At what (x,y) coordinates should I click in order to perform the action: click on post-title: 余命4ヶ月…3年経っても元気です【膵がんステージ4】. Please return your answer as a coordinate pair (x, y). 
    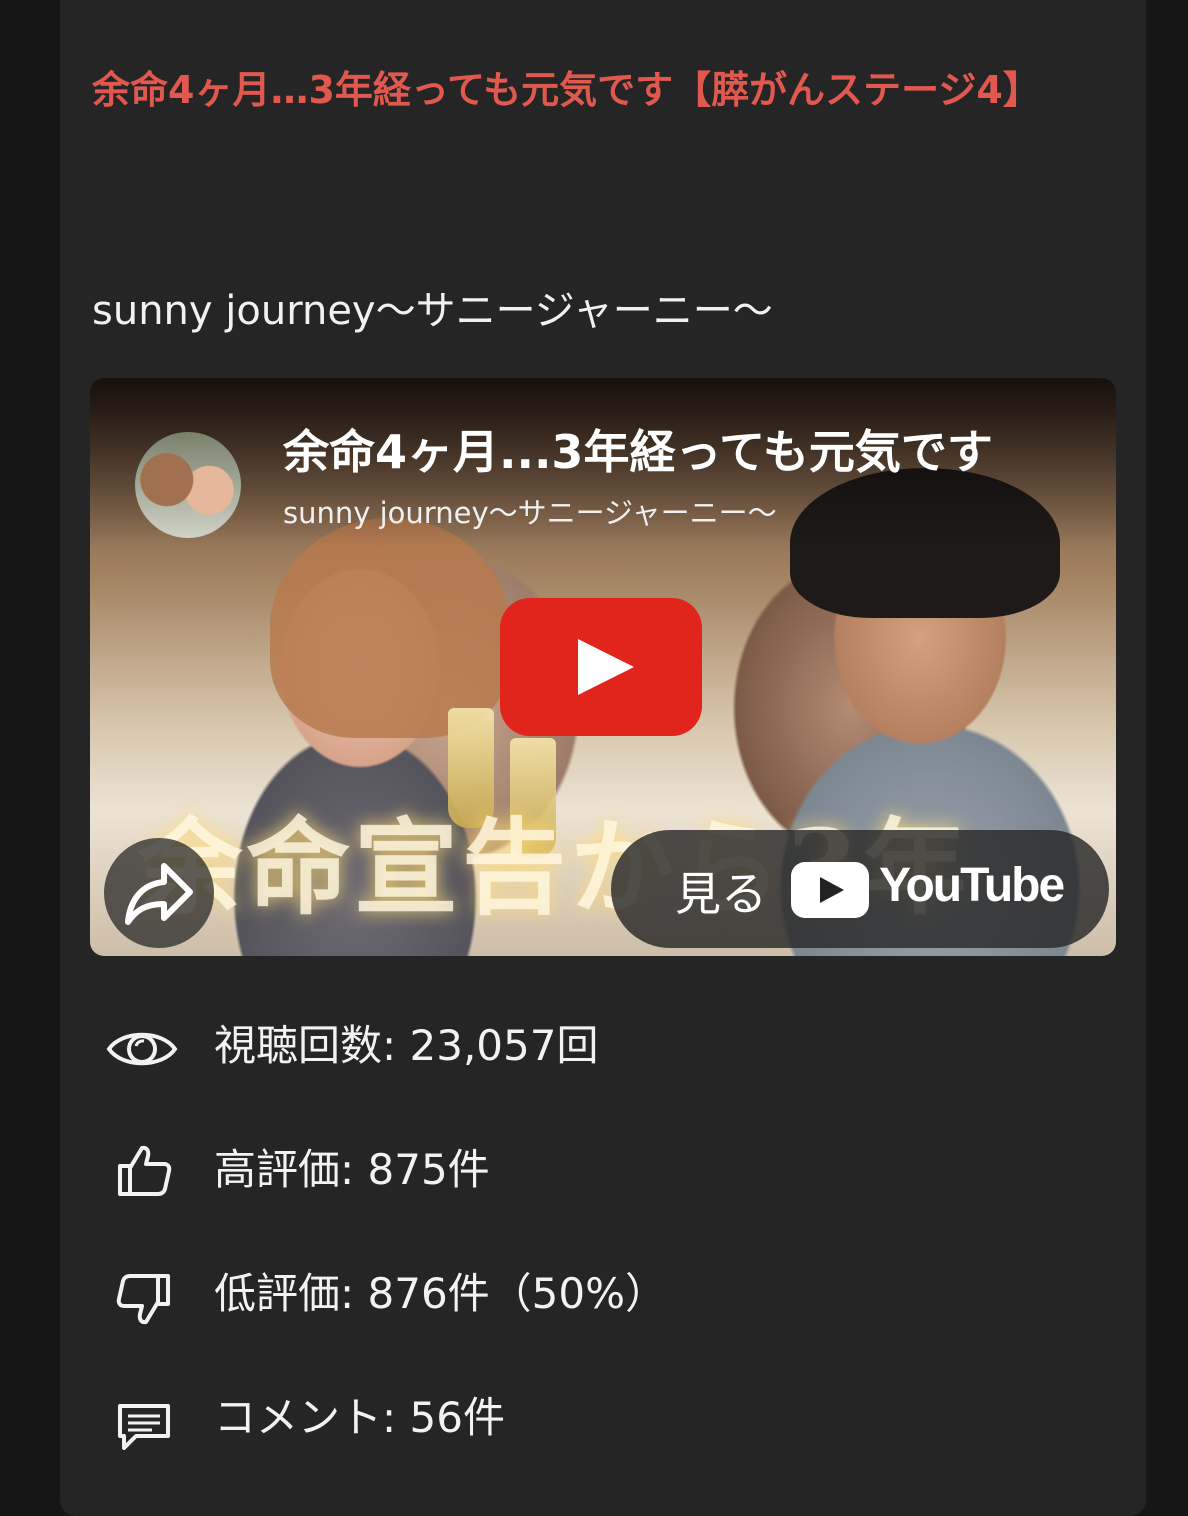
    Looking at the image, I should click on (597, 90).